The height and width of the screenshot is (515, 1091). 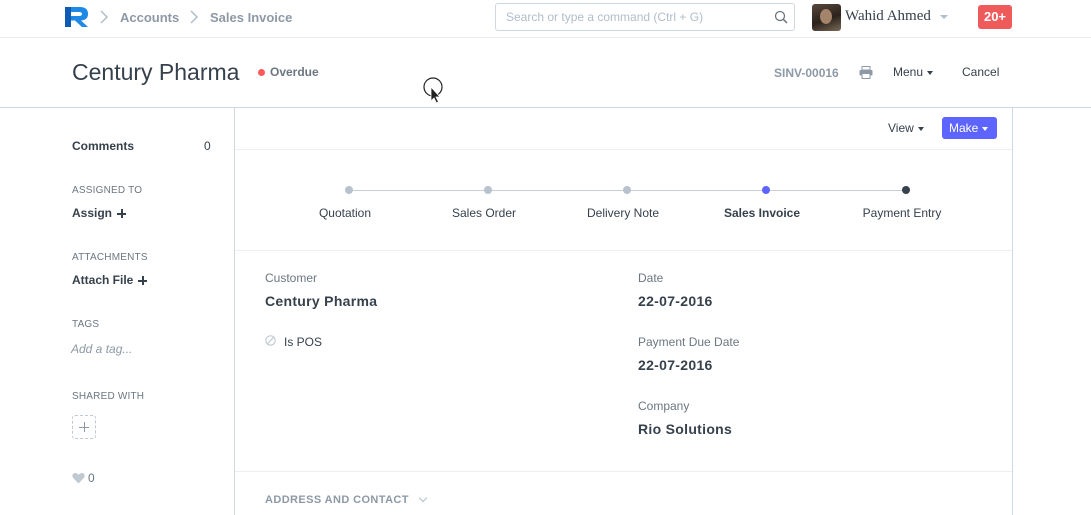 I want to click on cancel-button: Cancel, so click(x=980, y=72).